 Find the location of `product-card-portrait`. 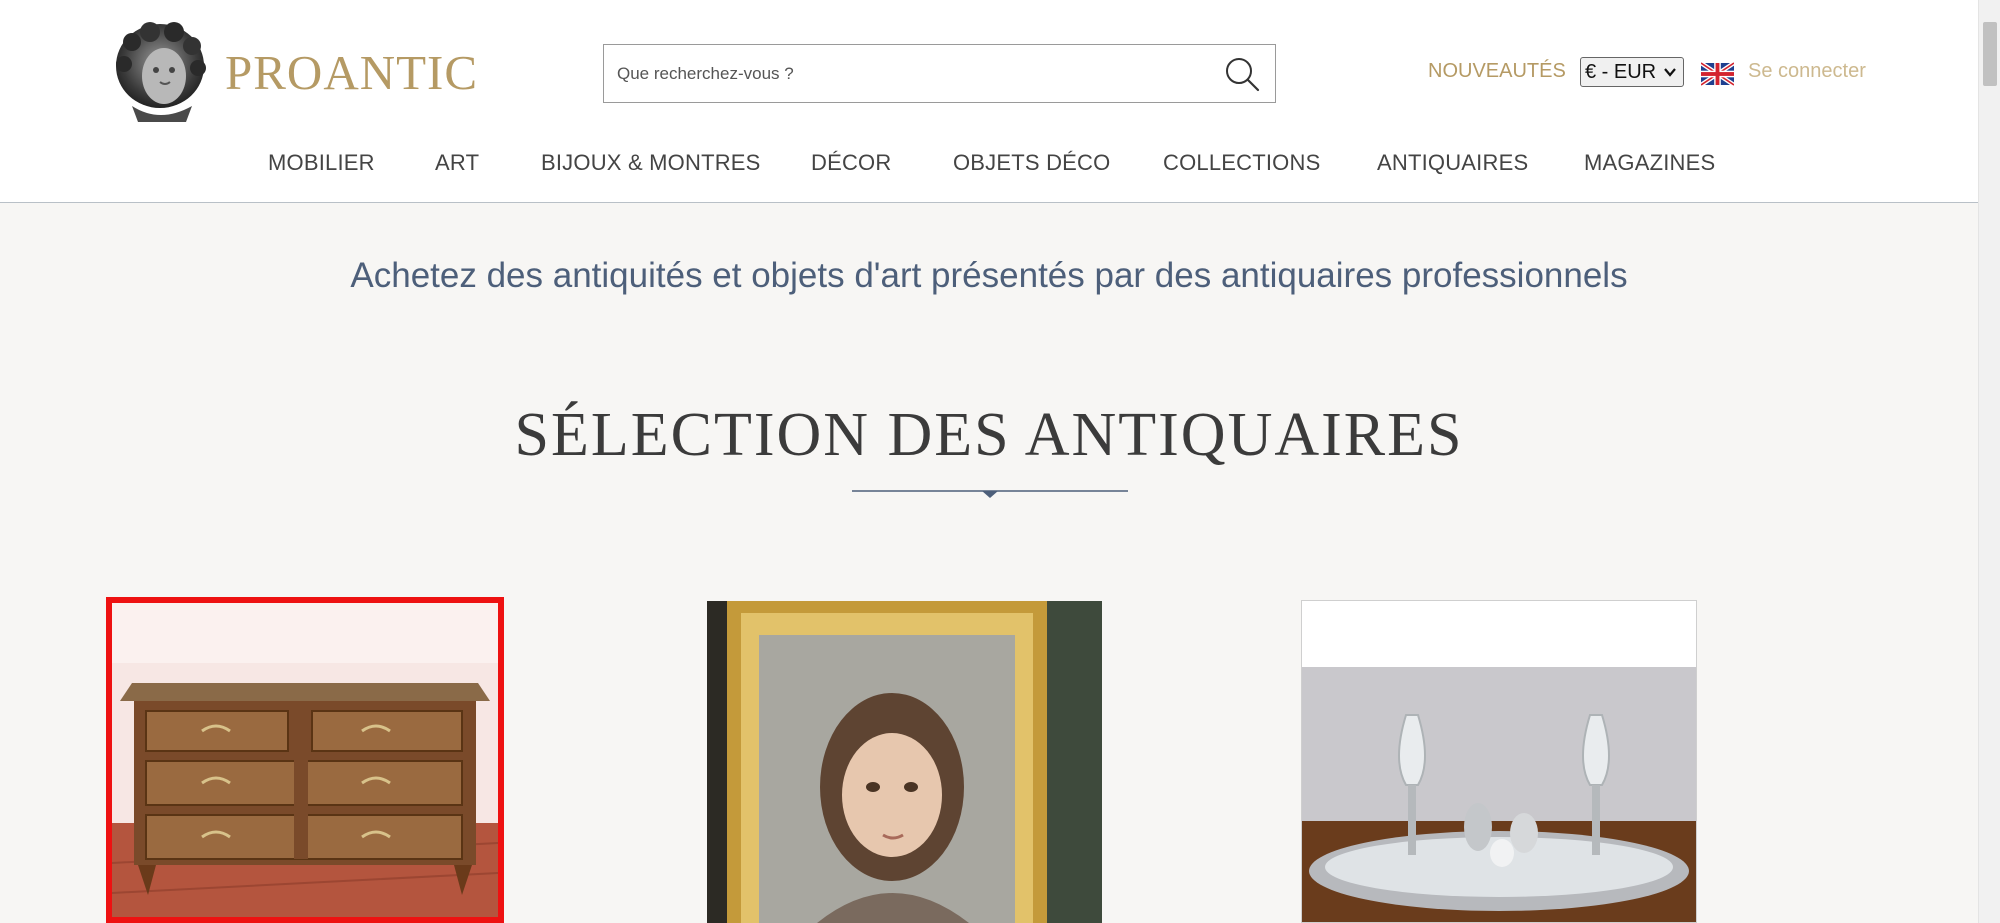

product-card-portrait is located at coordinates (904, 762).